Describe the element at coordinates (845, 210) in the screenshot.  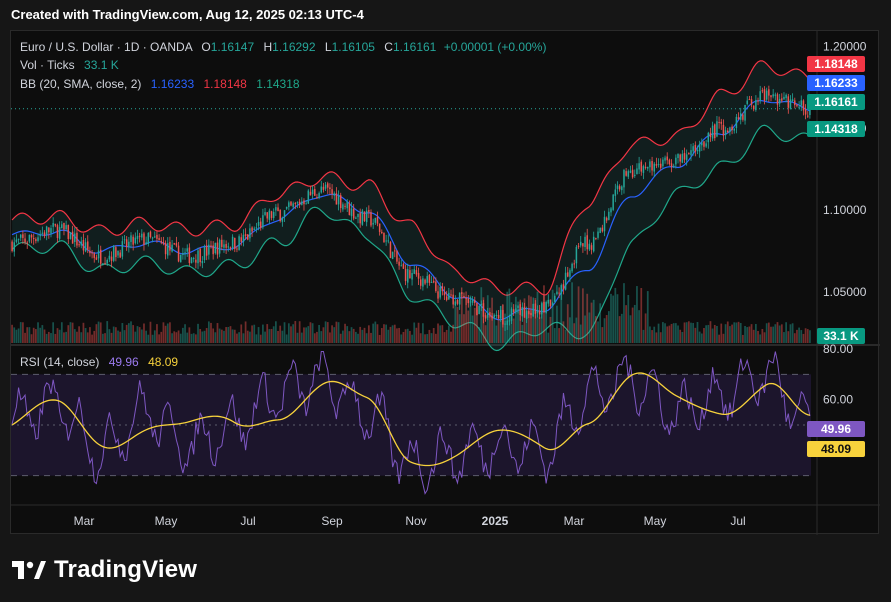
I see `price-axis-tick: 1.10000` at that location.